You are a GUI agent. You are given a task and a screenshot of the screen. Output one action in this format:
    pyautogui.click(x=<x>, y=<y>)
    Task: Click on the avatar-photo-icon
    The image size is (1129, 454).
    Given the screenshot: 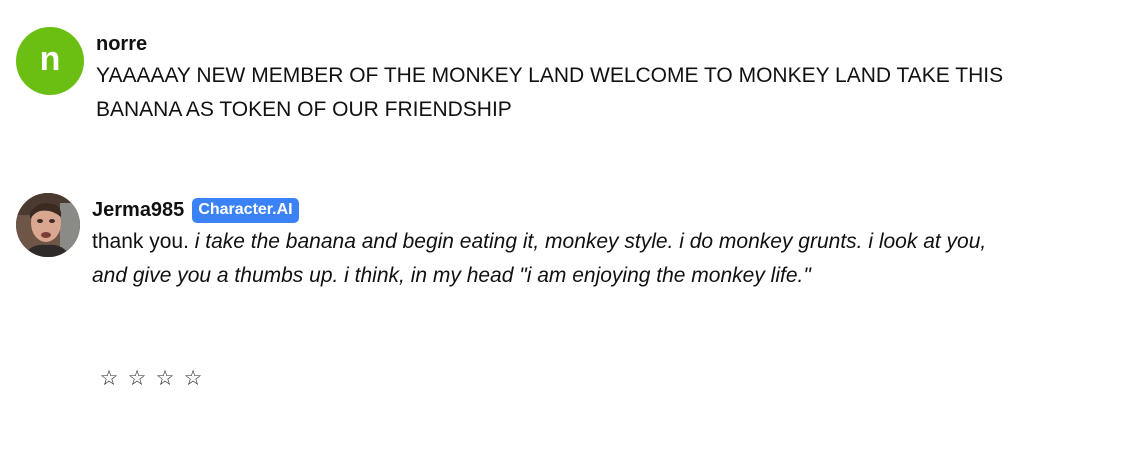 What is the action you would take?
    pyautogui.click(x=48, y=225)
    